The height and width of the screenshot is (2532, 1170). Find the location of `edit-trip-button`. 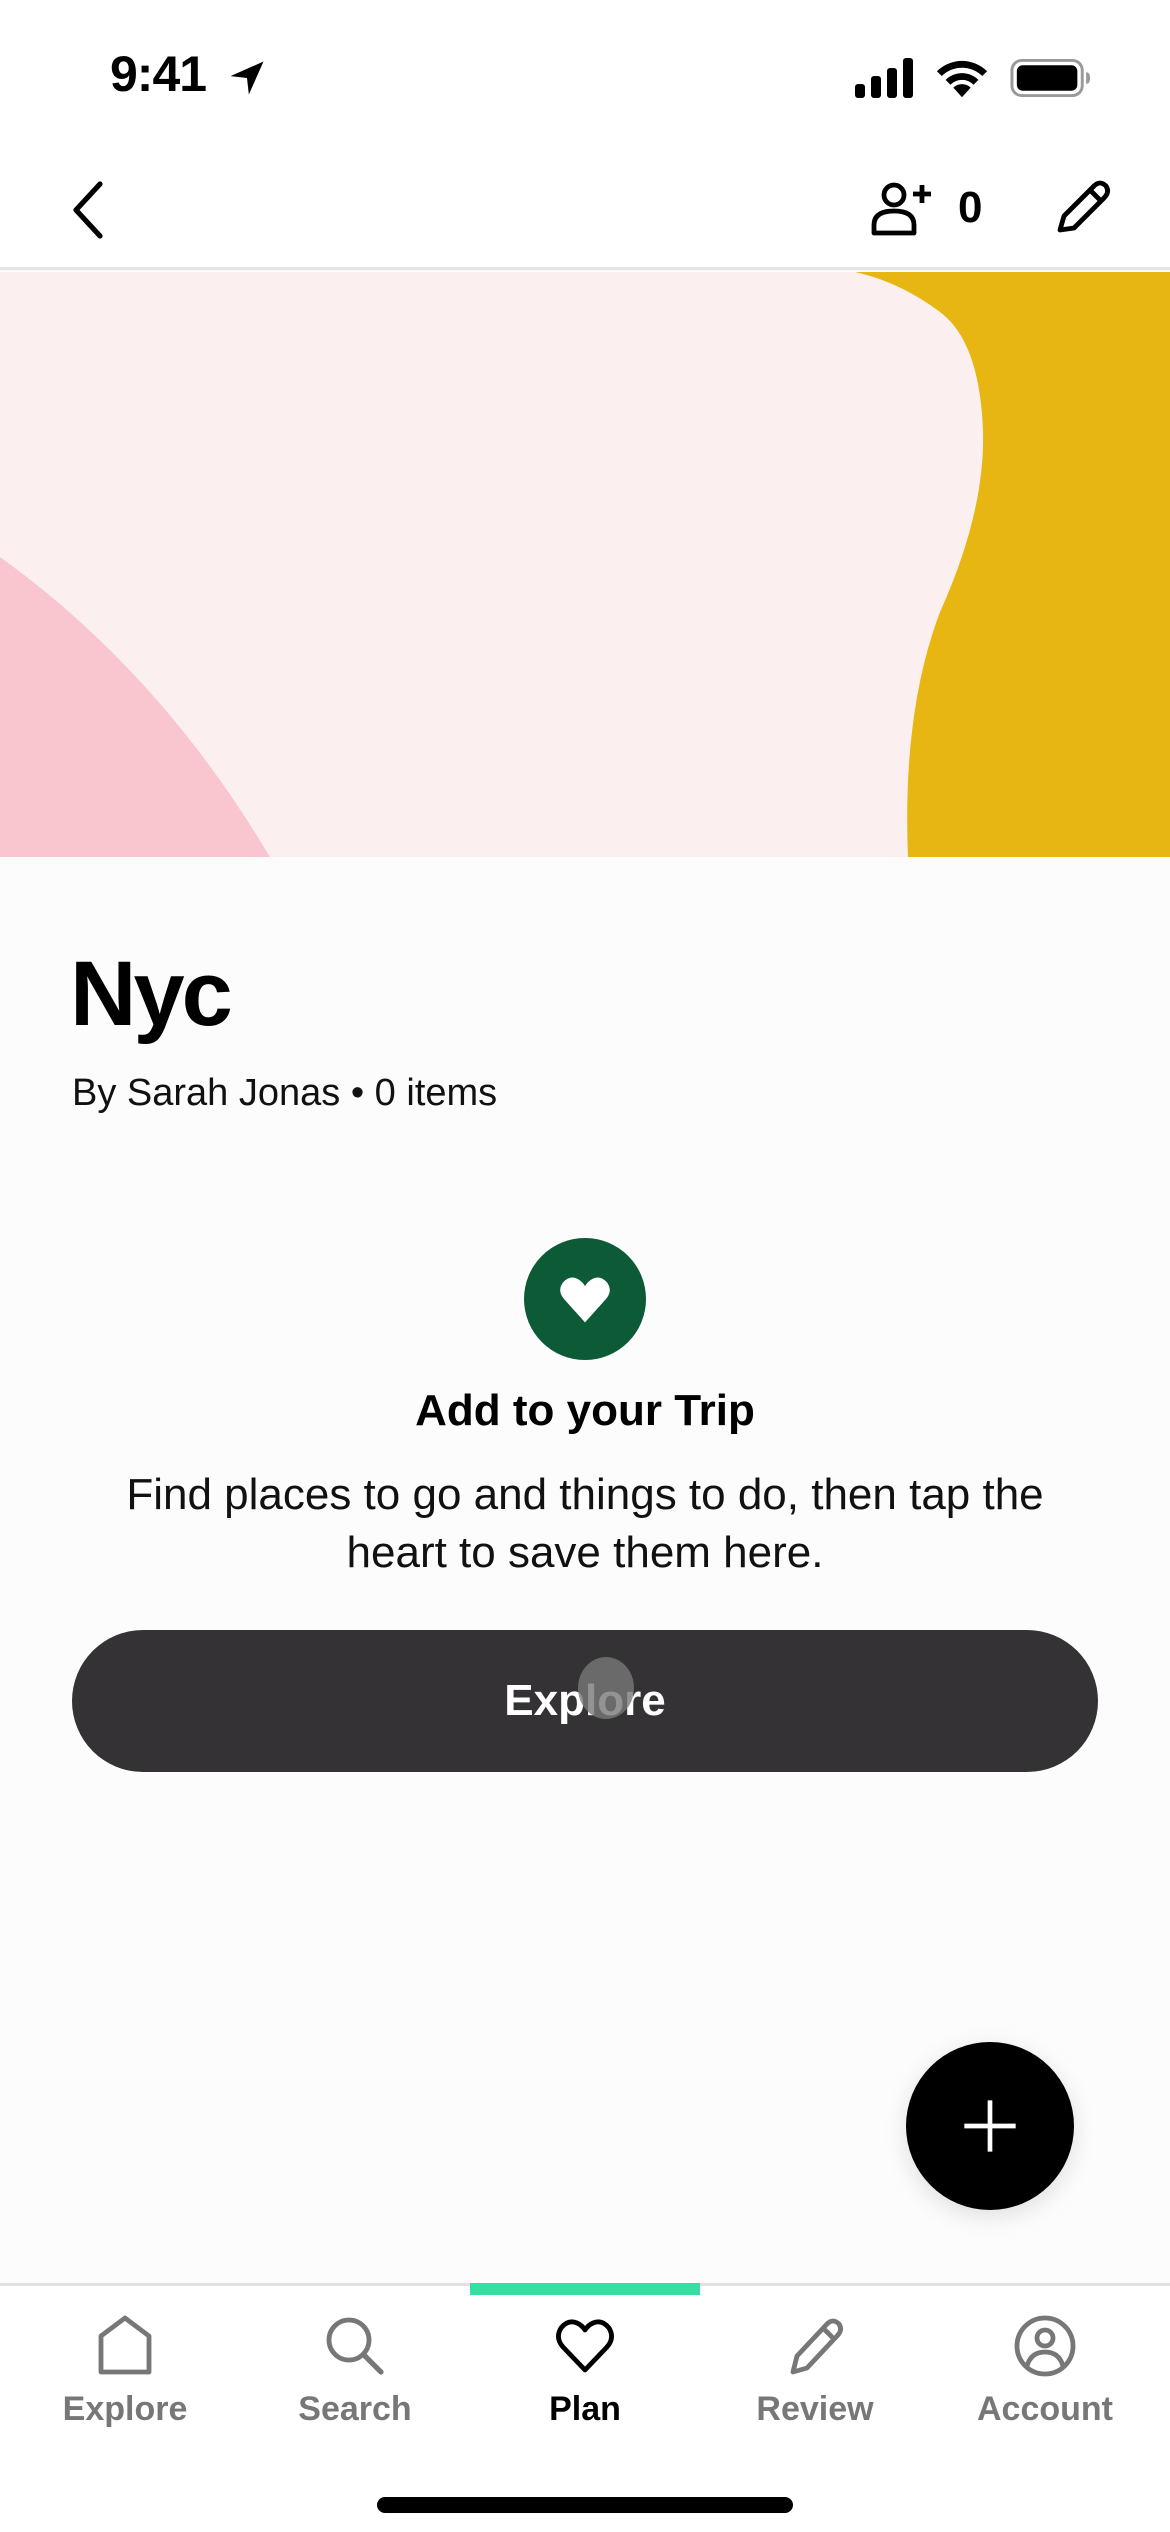

edit-trip-button is located at coordinates (1082, 208).